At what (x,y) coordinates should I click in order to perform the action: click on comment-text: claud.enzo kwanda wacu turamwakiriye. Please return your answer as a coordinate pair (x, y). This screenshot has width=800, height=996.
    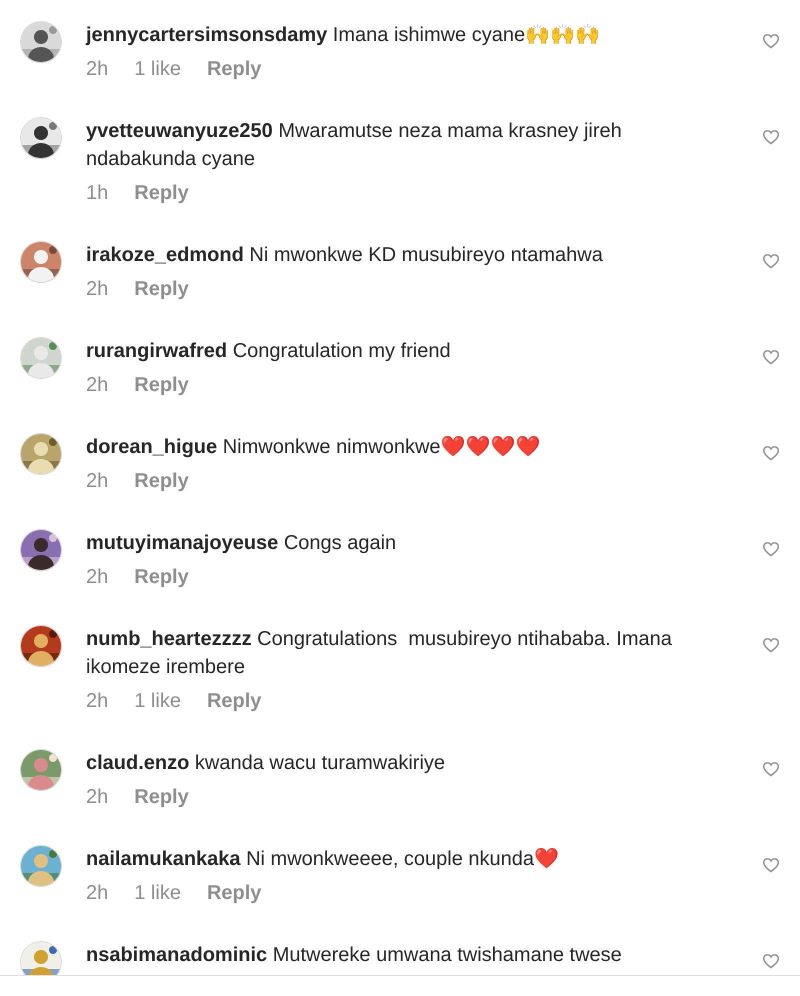
    Looking at the image, I should click on (266, 763).